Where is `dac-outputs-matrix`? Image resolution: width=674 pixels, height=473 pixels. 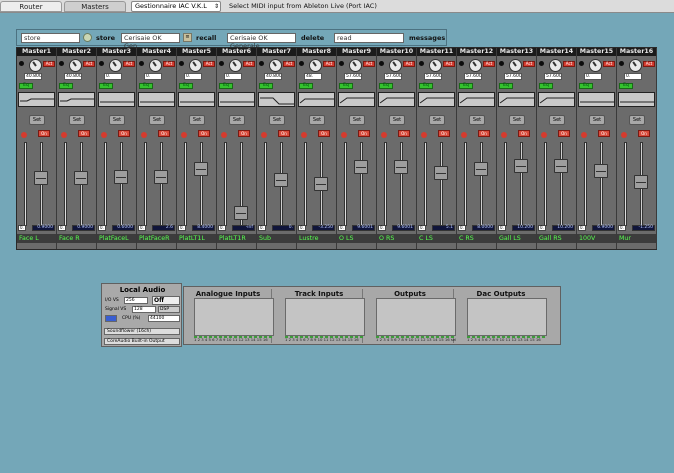
dac-outputs-matrix is located at coordinates (507, 317).